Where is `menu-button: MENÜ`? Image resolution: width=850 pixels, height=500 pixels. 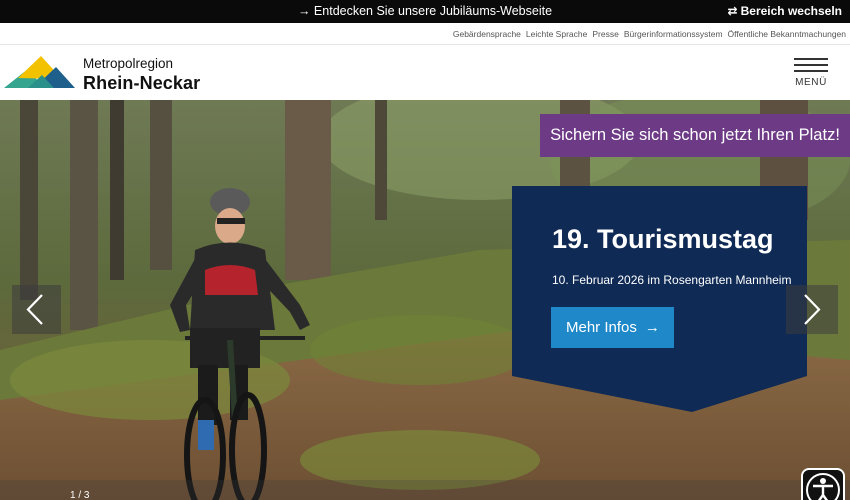
menu-button: MENÜ is located at coordinates (811, 73).